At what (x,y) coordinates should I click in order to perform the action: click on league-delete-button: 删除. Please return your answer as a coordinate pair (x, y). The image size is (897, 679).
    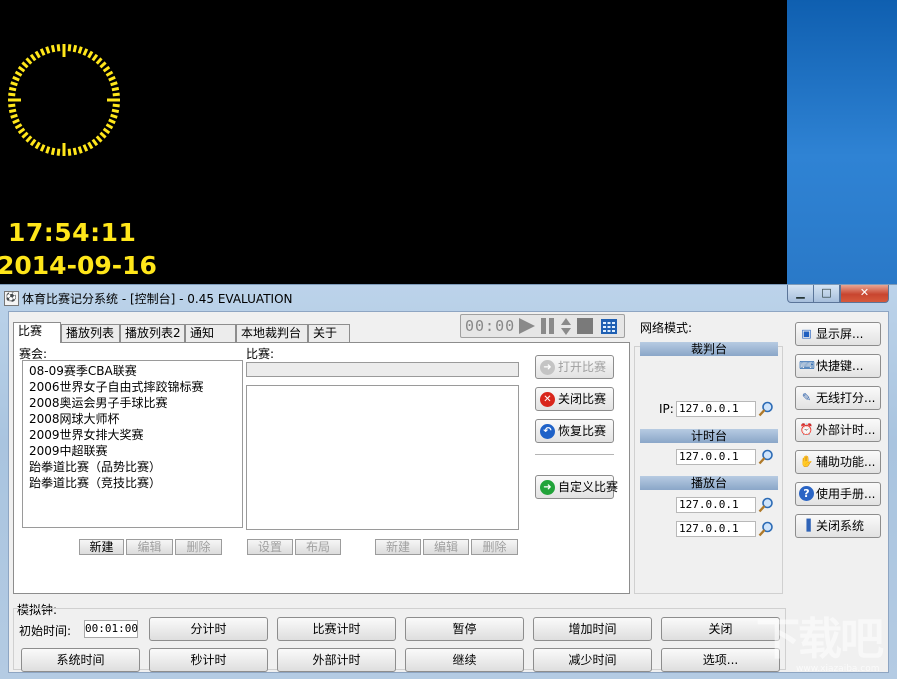
    Looking at the image, I should click on (198, 547).